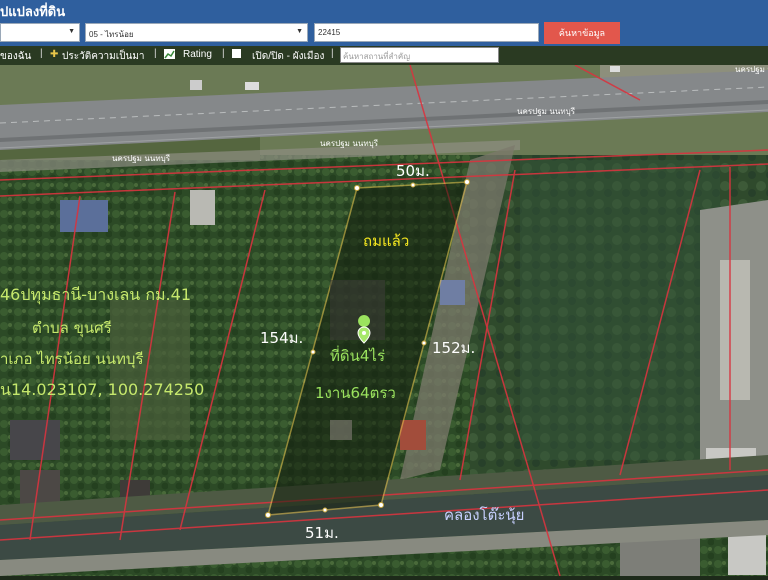 This screenshot has width=768, height=580. Describe the element at coordinates (419, 55) in the screenshot. I see `landmark-search-input: ค้นหาสถานที่สำคัญ` at that location.